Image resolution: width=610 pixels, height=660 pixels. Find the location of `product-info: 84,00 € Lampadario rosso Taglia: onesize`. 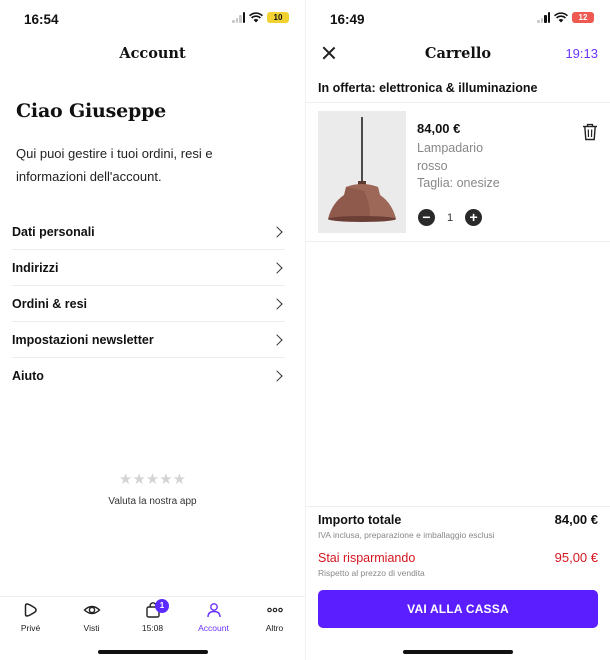

product-info: 84,00 € Lampadario rosso Taglia: onesize is located at coordinates (458, 157).